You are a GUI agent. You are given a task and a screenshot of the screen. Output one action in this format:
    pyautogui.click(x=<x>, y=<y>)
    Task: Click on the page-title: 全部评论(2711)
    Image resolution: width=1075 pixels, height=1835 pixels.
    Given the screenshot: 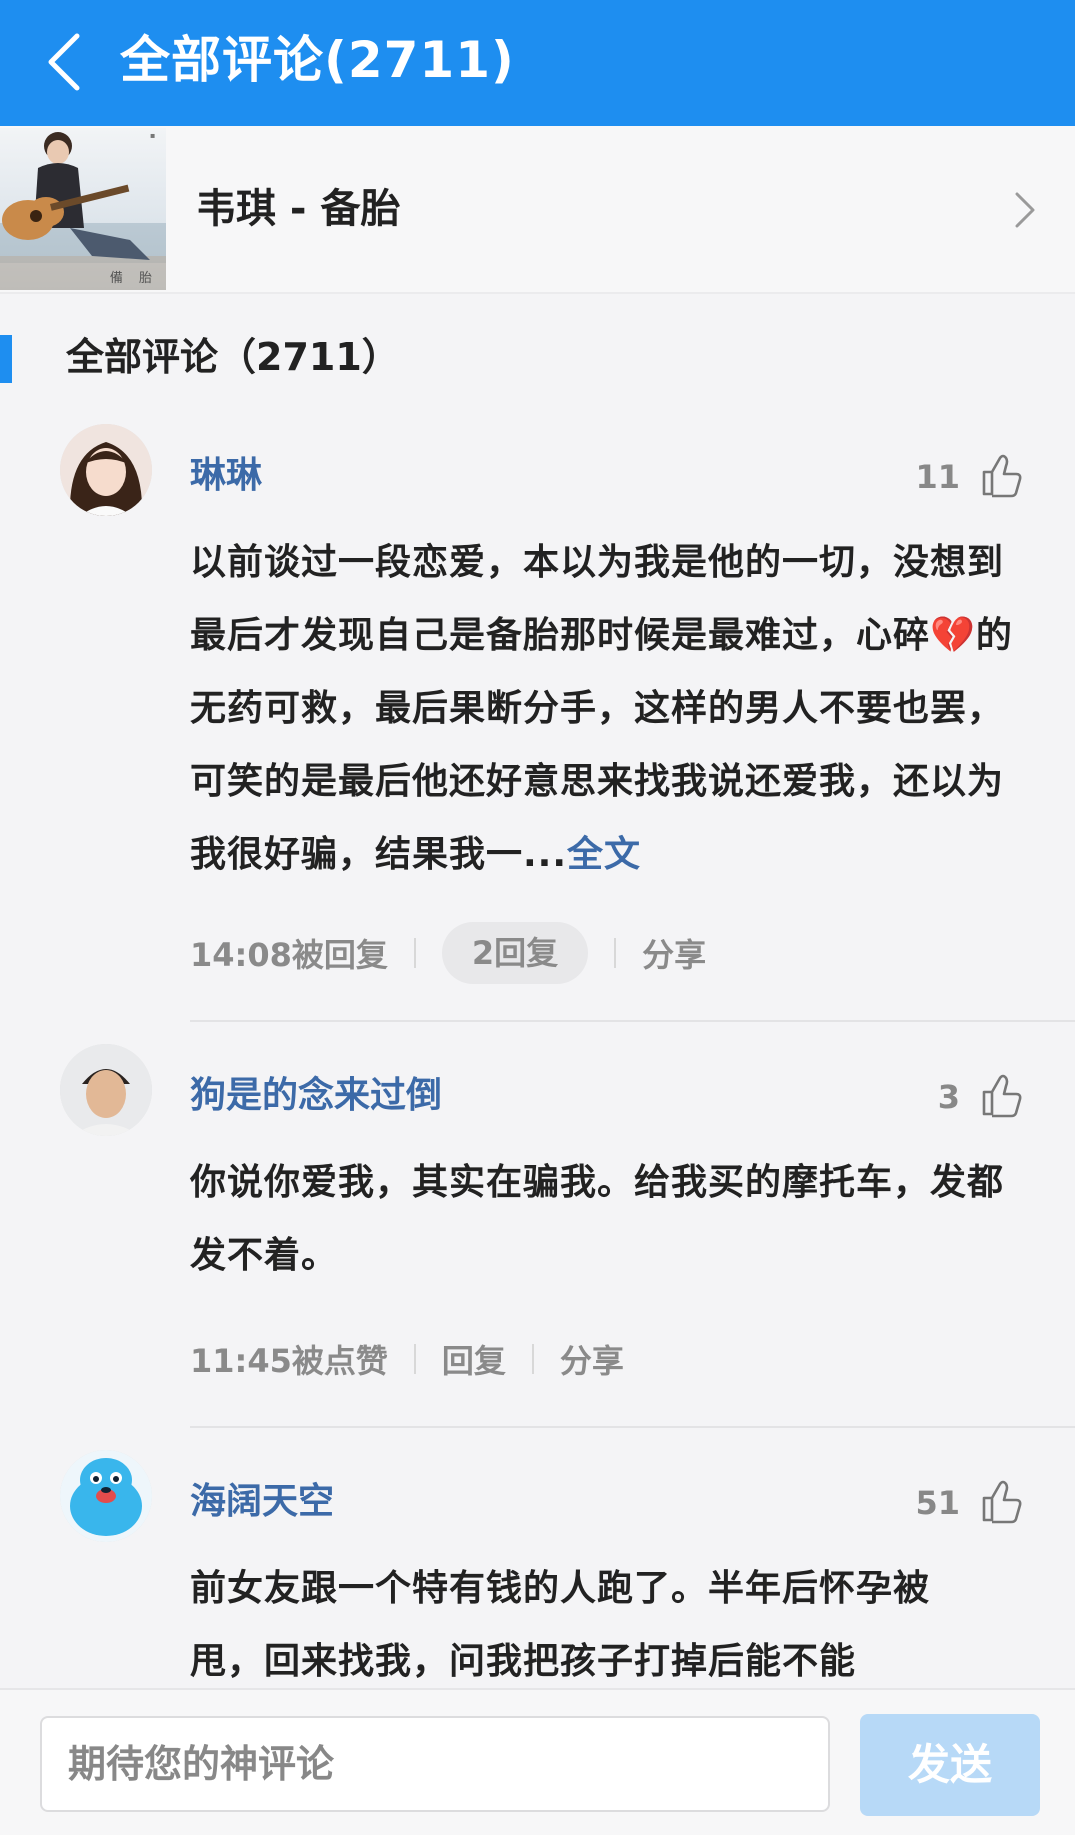 What is the action you would take?
    pyautogui.click(x=317, y=60)
    